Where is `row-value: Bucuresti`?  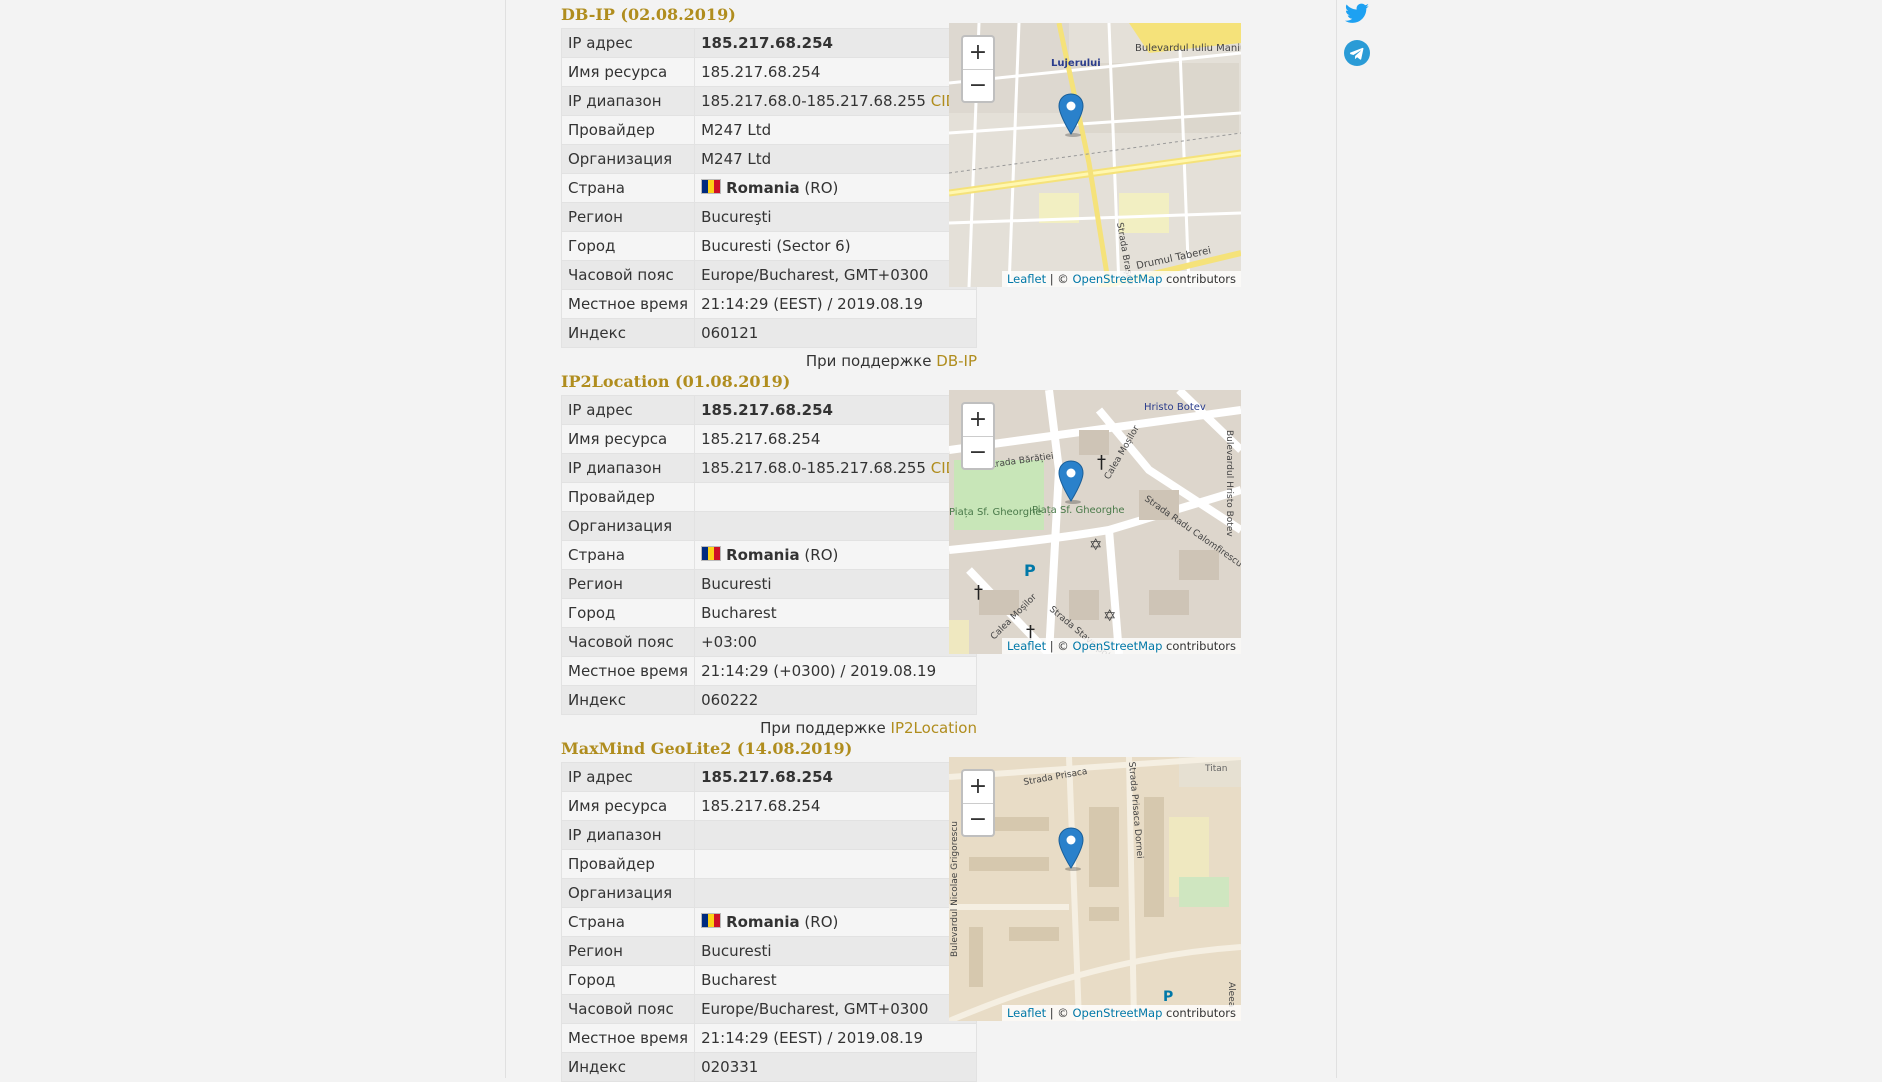
row-value: Bucuresti is located at coordinates (835, 951).